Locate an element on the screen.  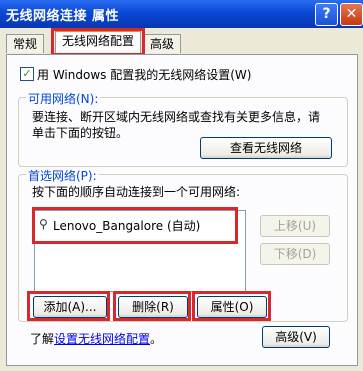
highlight-network is located at coordinates (135, 225).